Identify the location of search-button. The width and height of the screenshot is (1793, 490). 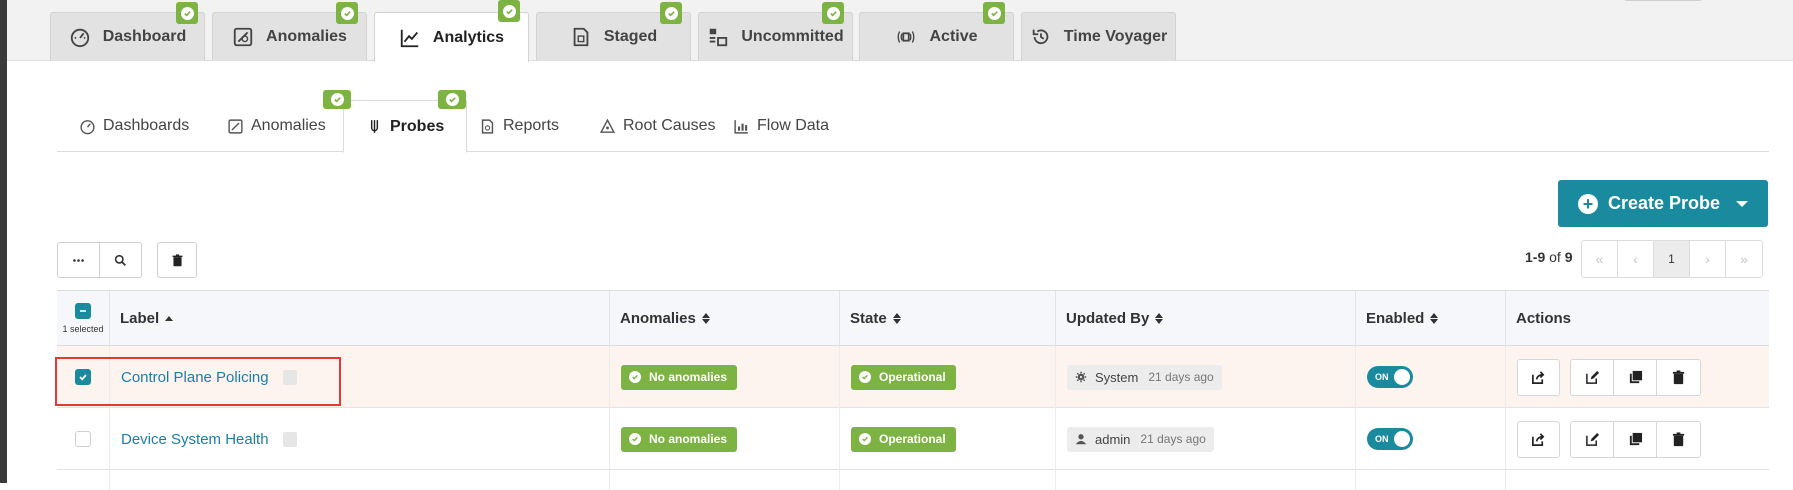
(120, 260).